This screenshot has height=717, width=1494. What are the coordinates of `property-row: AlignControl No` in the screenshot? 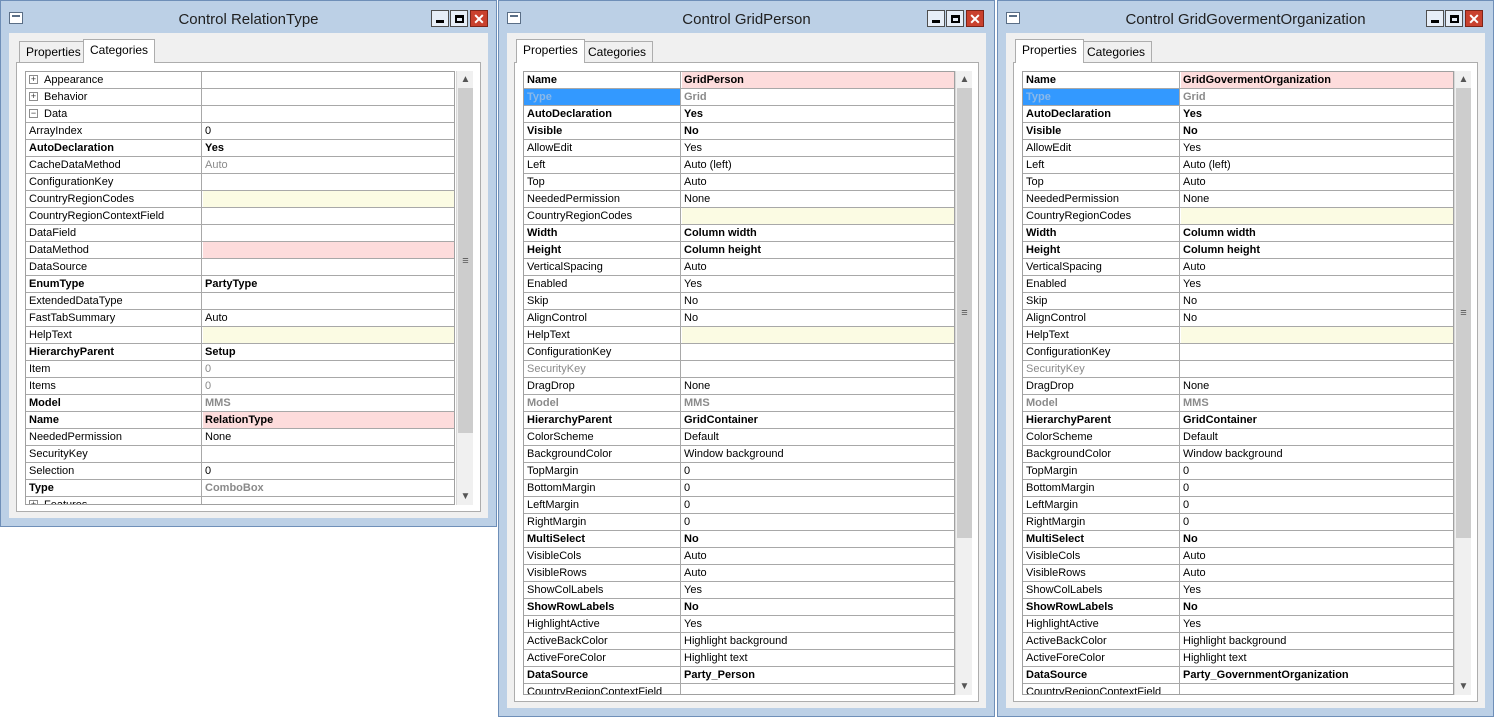 It's located at (1238, 318).